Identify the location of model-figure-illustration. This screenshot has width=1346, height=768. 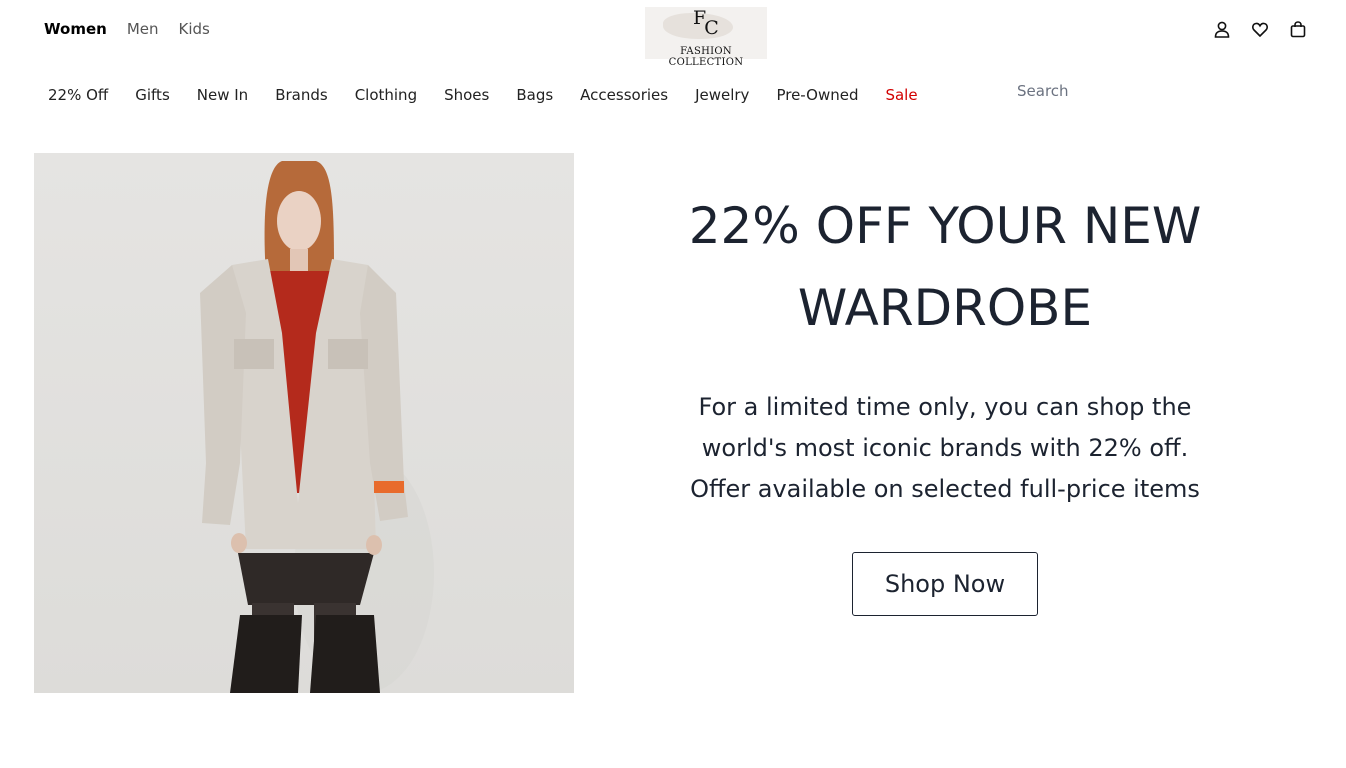
(317, 427).